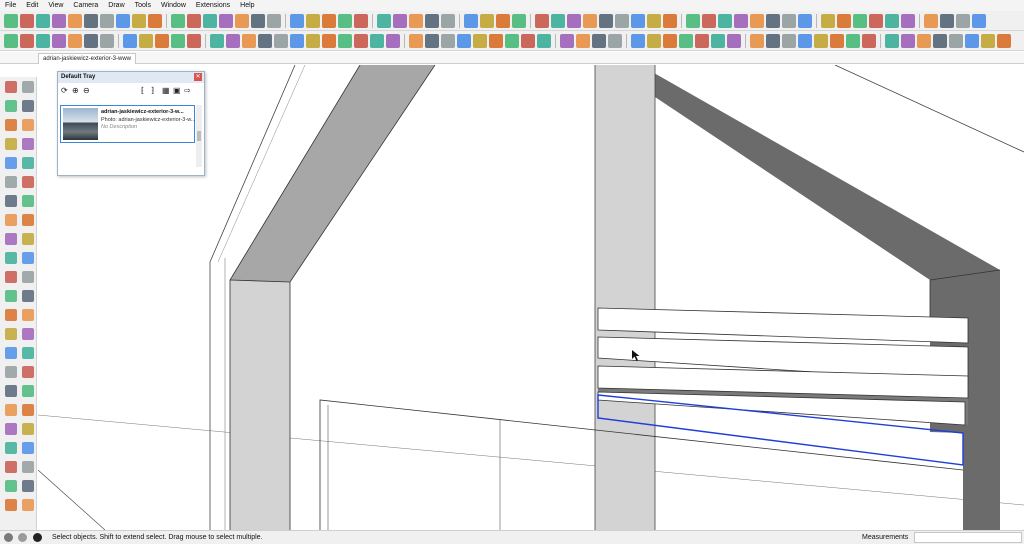 Image resolution: width=1024 pixels, height=544 pixels. What do you see at coordinates (199, 136) in the screenshot?
I see `tray-scrollbar` at bounding box center [199, 136].